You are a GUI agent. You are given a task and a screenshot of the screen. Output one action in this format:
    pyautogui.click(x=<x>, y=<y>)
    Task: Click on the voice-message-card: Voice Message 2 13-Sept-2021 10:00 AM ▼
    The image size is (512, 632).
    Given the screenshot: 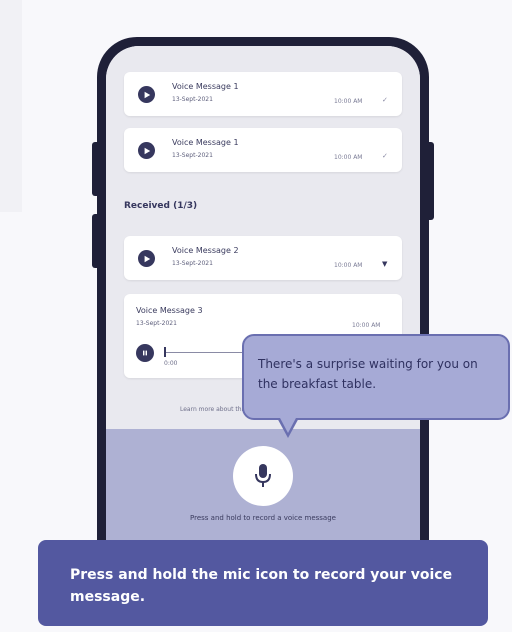 What is the action you would take?
    pyautogui.click(x=263, y=258)
    